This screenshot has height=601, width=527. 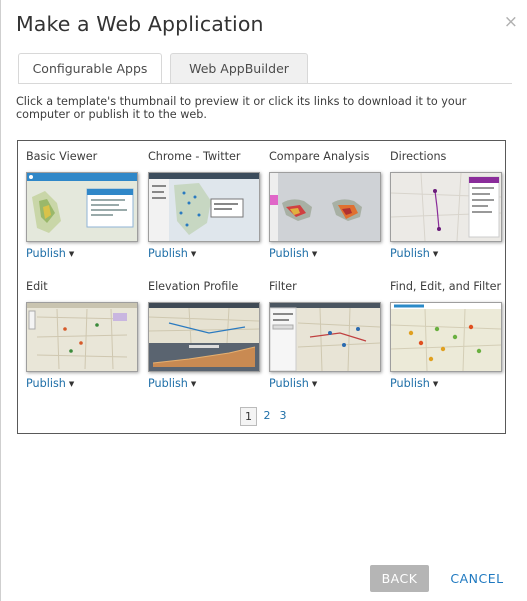 I want to click on cancel-button: CANCEL, so click(x=477, y=578).